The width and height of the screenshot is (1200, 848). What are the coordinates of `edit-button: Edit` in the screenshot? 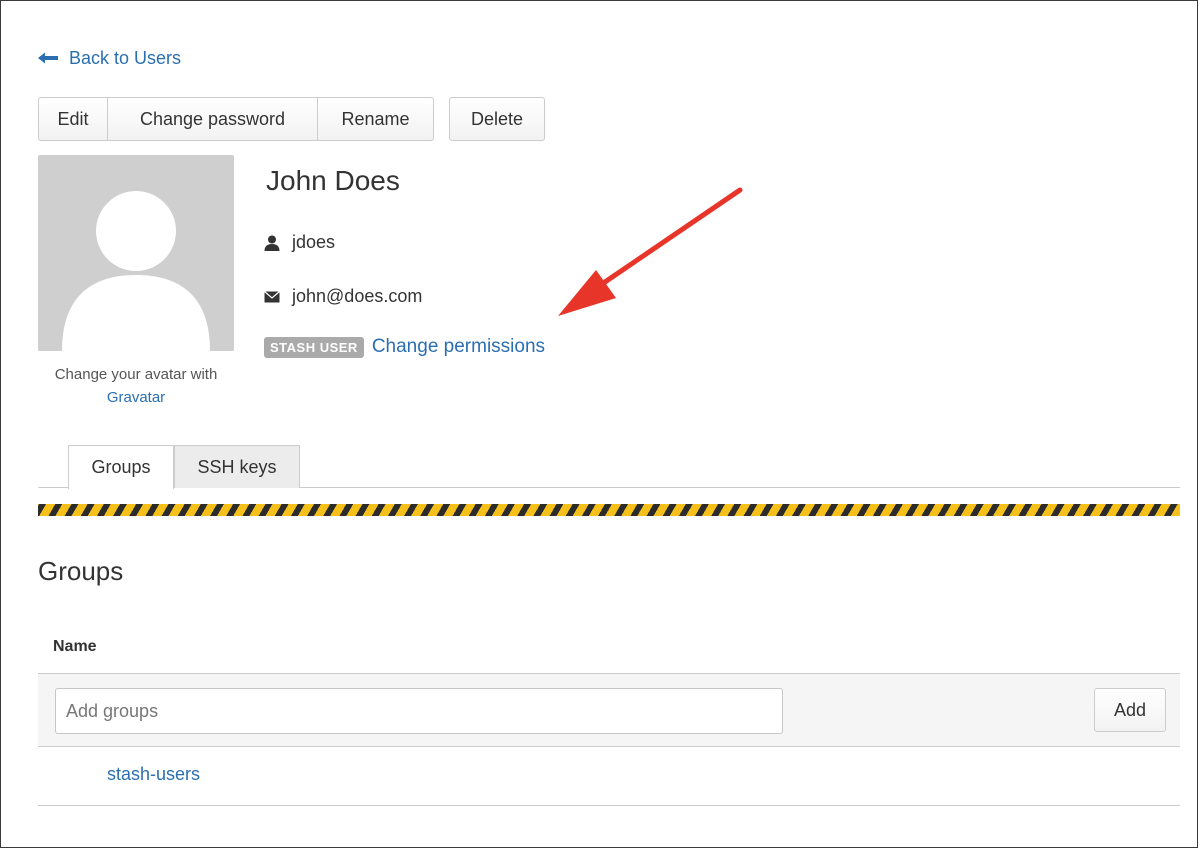 It's located at (73, 119).